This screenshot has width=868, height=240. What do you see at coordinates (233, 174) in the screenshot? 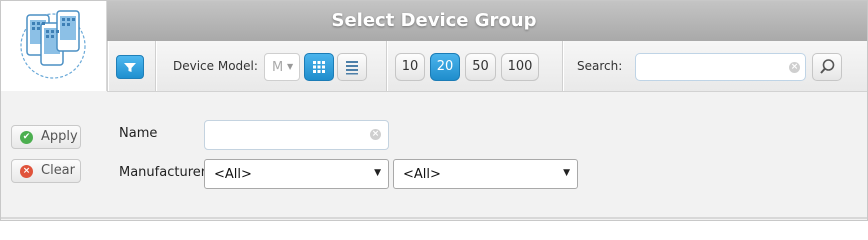
I see `manufacturer-value: <All>` at bounding box center [233, 174].